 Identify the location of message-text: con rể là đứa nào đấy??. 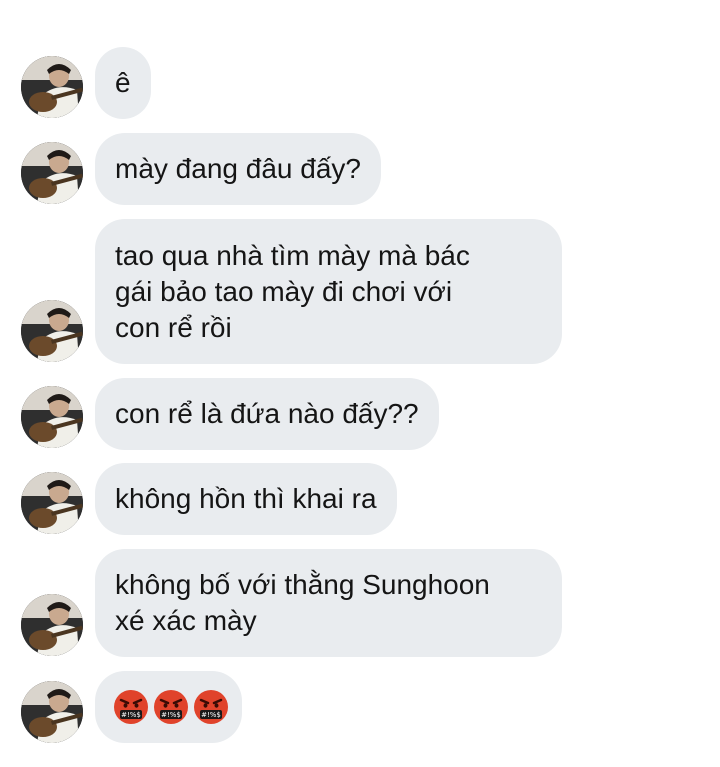
(267, 413).